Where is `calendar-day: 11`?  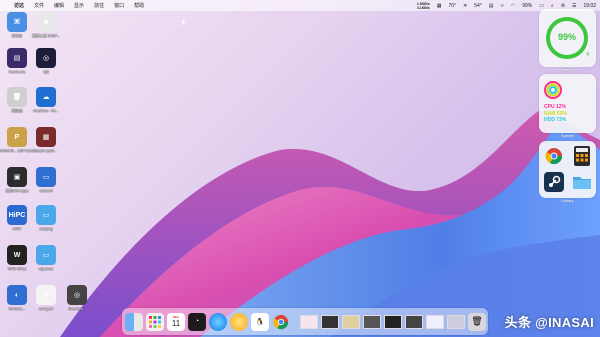
calendar-day: 11 is located at coordinates (176, 323).